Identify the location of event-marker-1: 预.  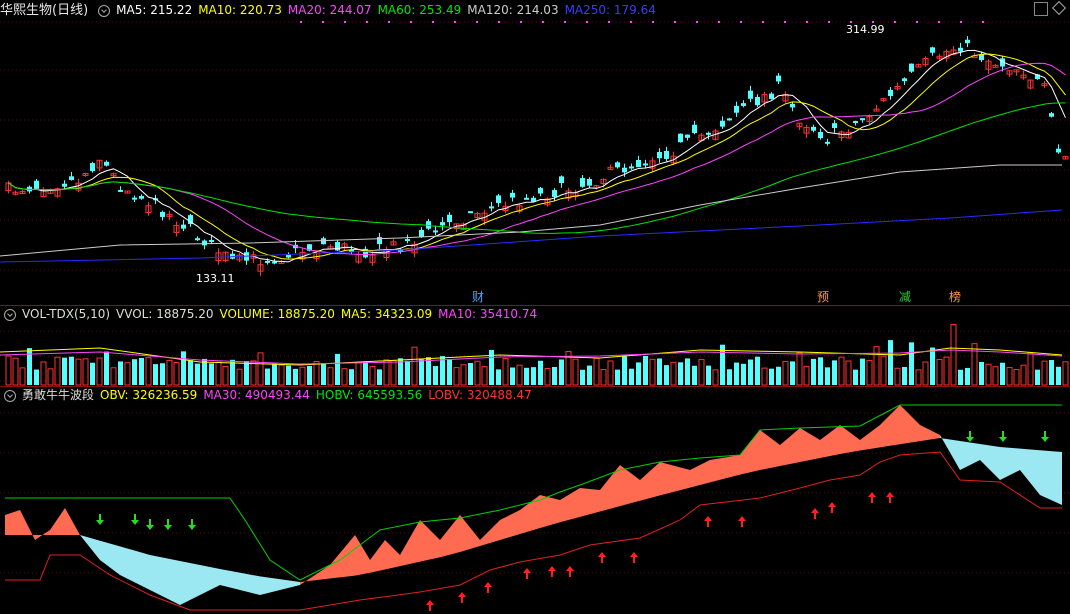
(823, 297).